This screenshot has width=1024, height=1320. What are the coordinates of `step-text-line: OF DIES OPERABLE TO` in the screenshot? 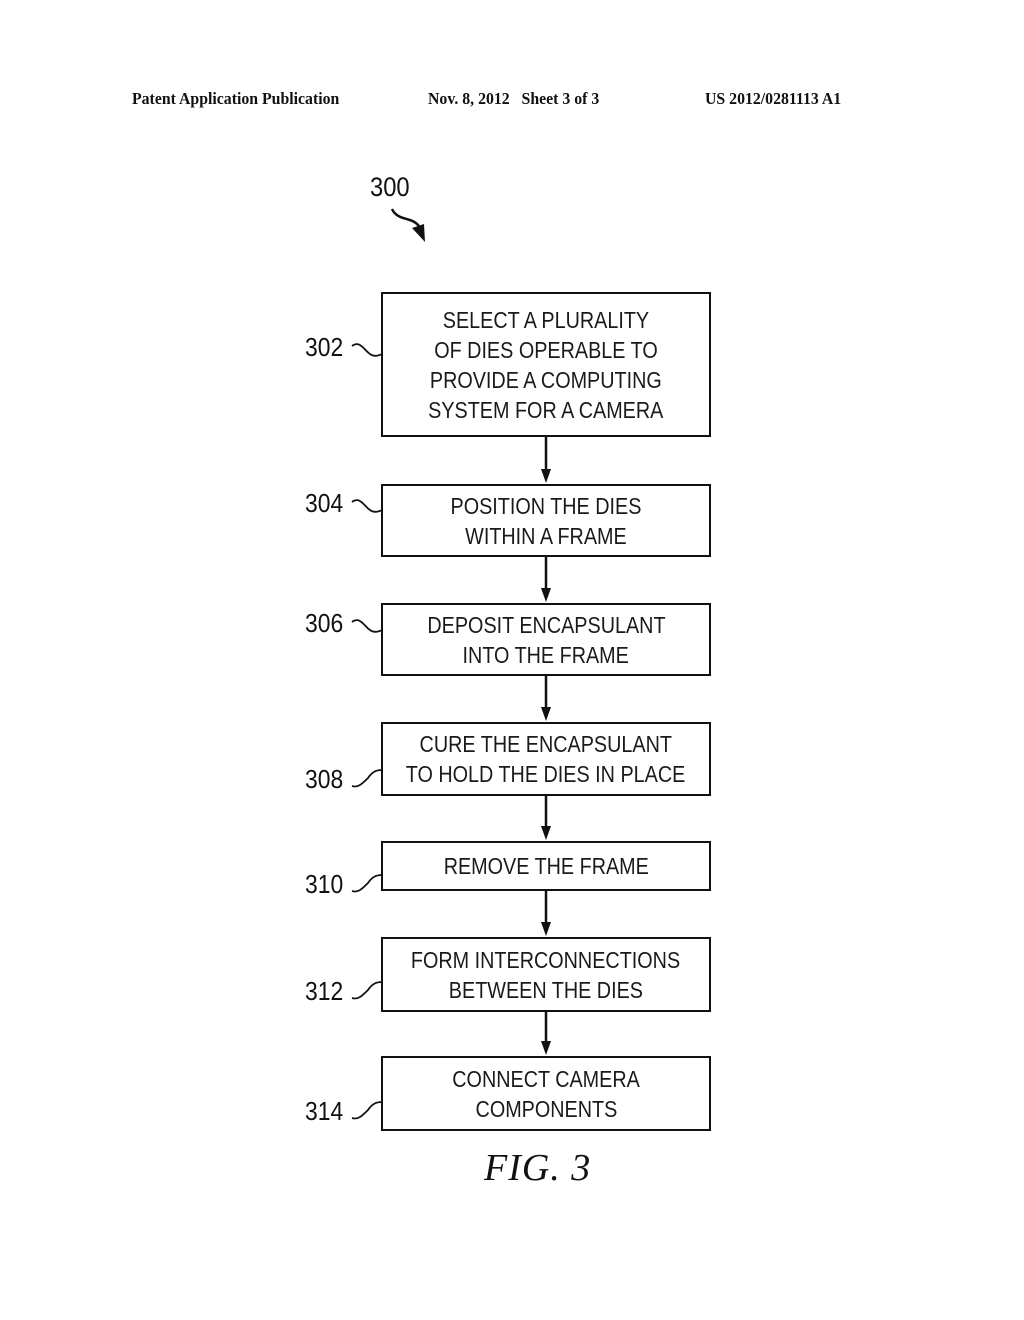 It's located at (546, 349).